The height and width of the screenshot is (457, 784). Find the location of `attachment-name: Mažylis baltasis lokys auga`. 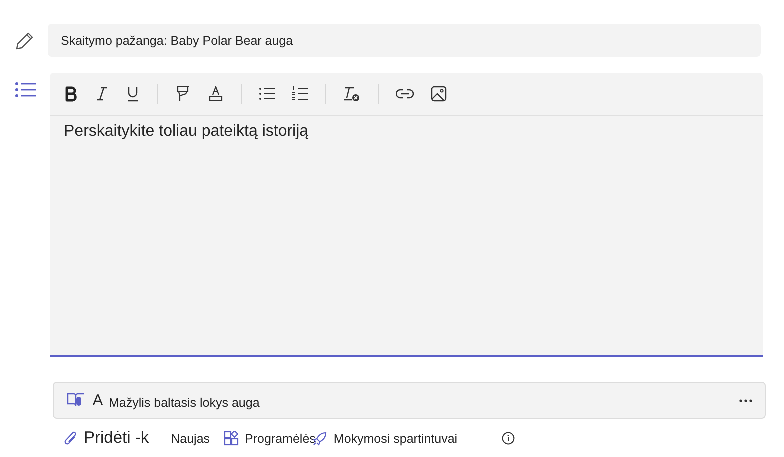

attachment-name: Mažylis baltasis lokys auga is located at coordinates (184, 403).